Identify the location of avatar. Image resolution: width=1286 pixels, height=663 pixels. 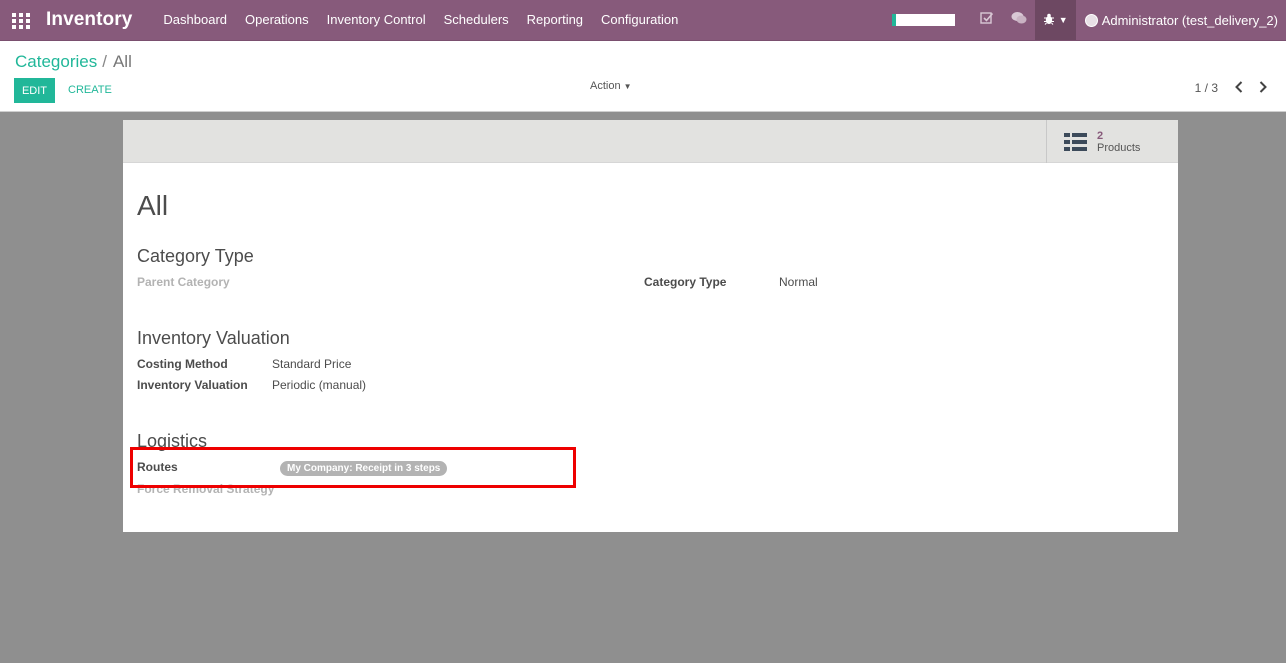
(1091, 20).